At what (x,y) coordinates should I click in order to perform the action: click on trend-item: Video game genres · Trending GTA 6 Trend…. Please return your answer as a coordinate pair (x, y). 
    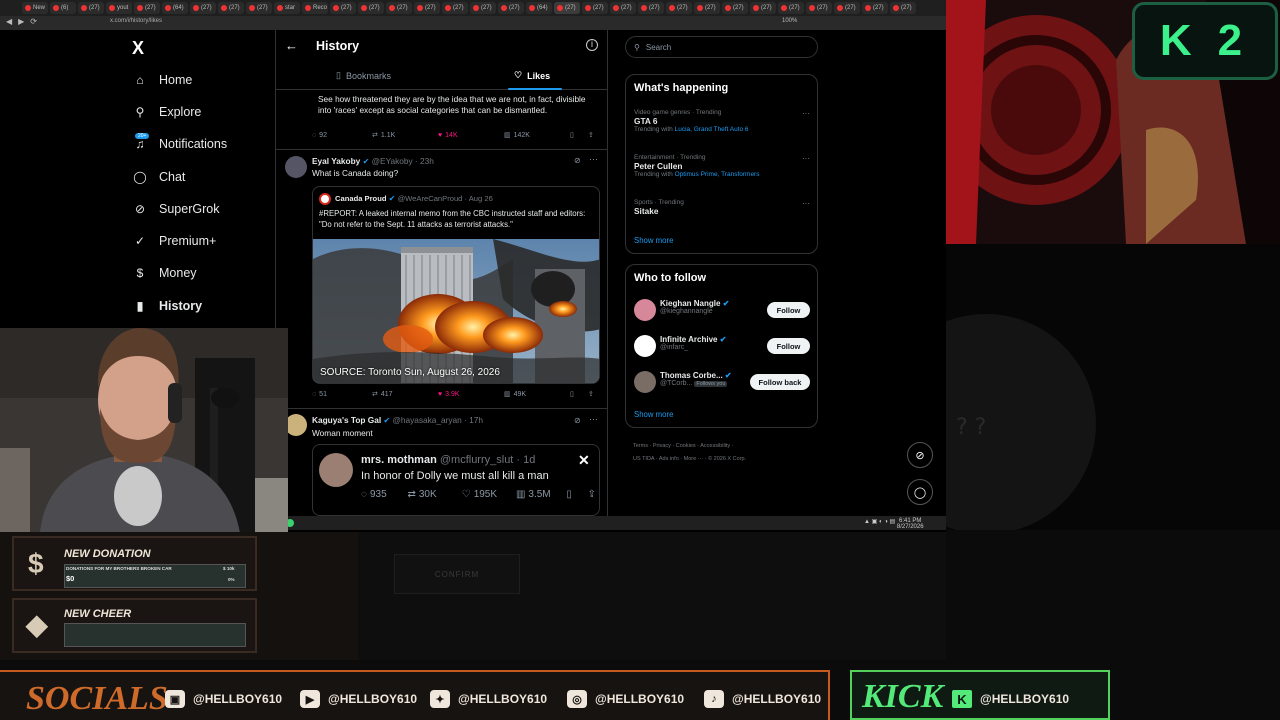
    Looking at the image, I should click on (722, 121).